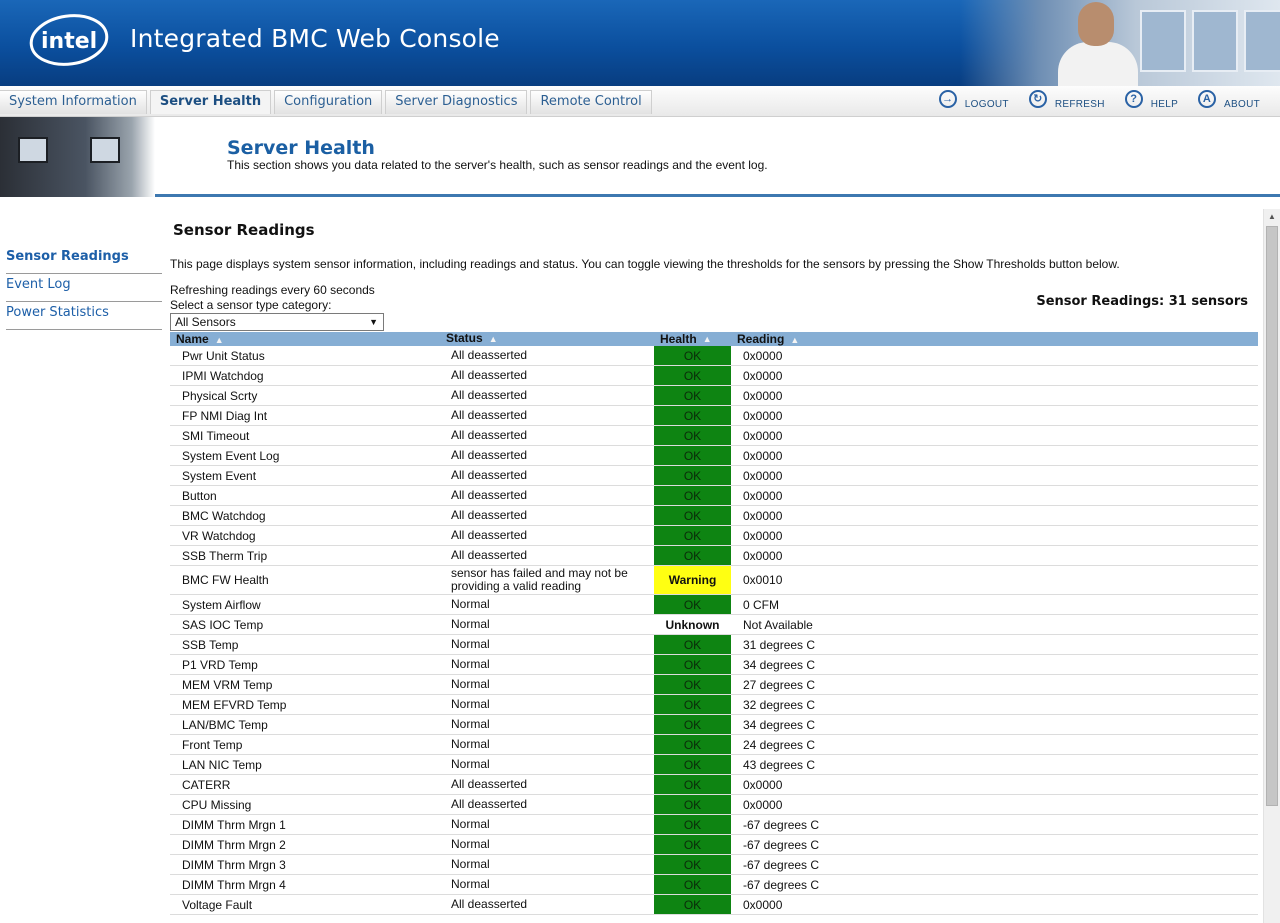  I want to click on sensor-name: System Airflow, so click(221, 604).